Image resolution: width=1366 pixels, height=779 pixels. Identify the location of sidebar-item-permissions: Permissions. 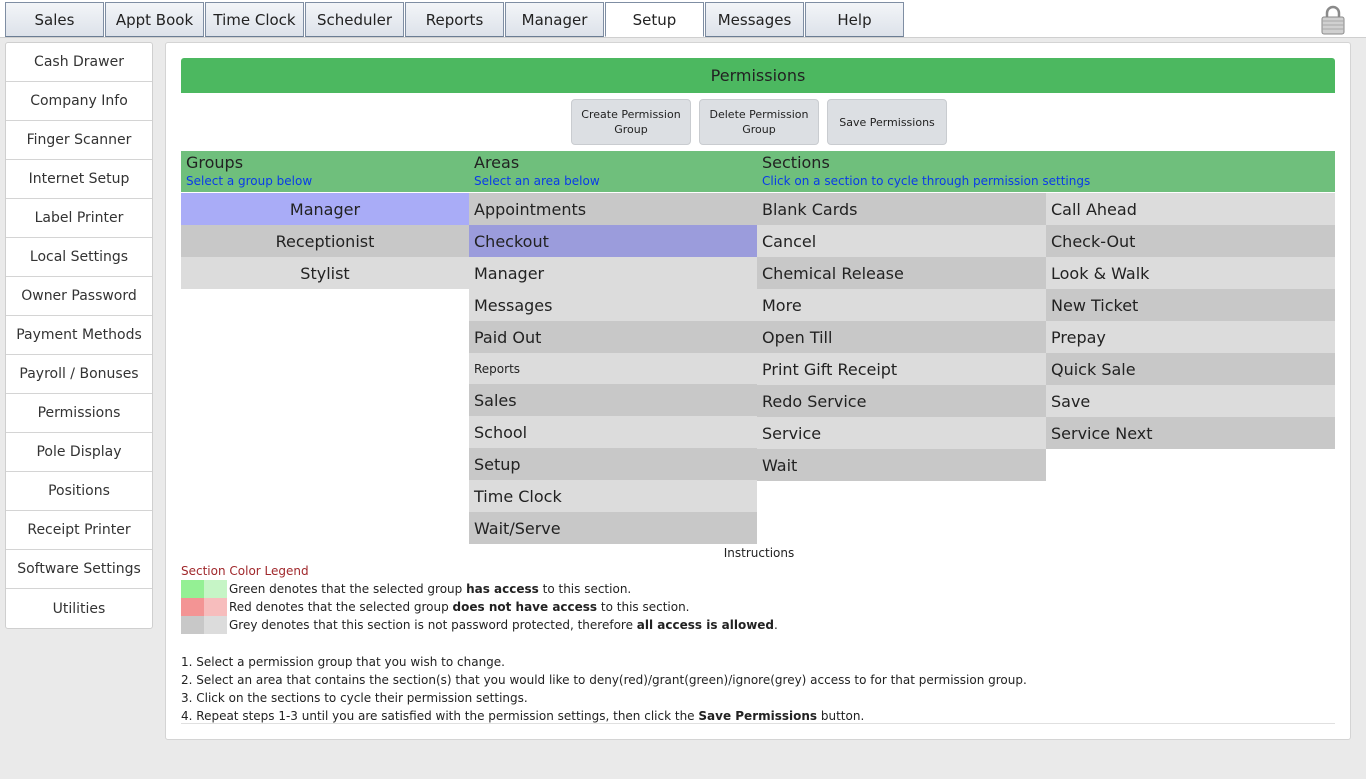
(79, 413).